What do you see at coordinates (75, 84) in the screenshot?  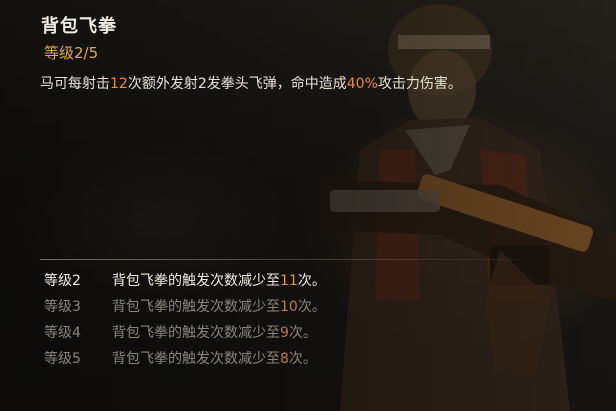 I see `description-text: 马可每射击` at bounding box center [75, 84].